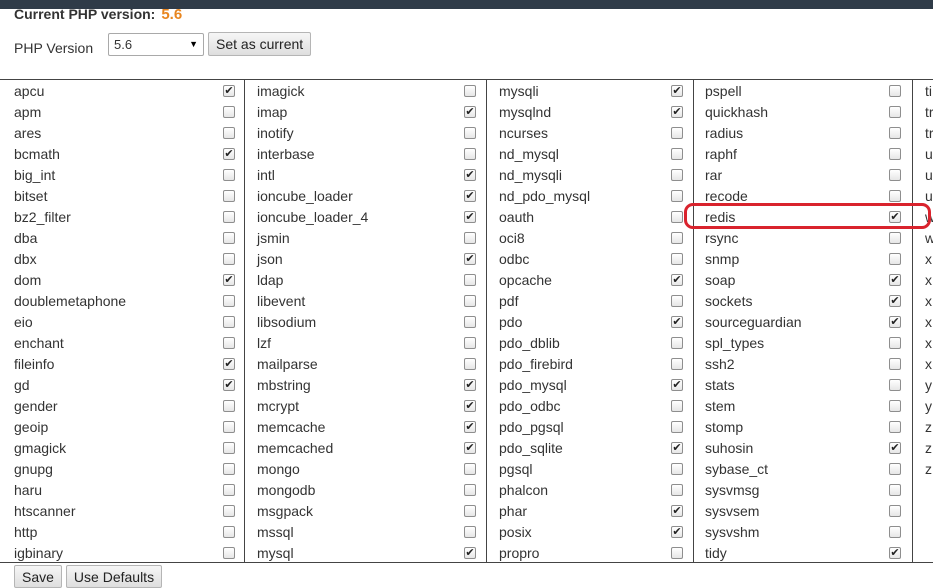 This screenshot has height=588, width=933. What do you see at coordinates (260, 44) in the screenshot?
I see `set-as-current-button: Set as current` at bounding box center [260, 44].